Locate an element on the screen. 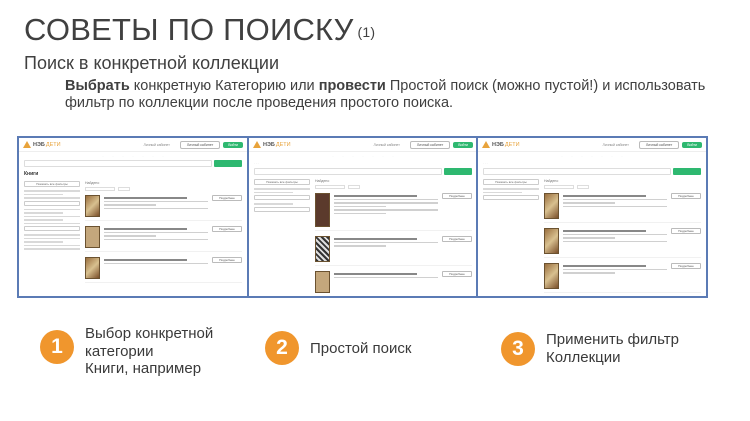  instruction-part-1: конкретную Категорию или is located at coordinates (224, 86).